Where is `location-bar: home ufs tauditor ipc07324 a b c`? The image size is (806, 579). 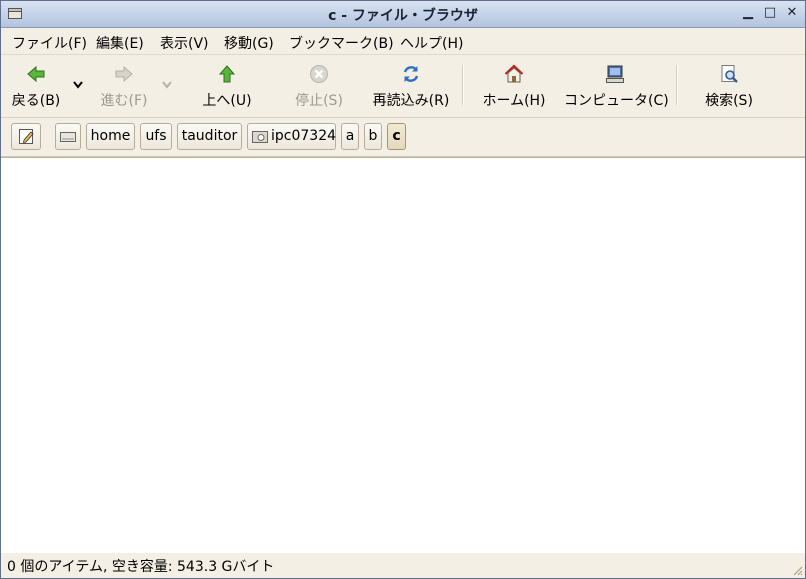 location-bar: home ufs tauditor ipc07324 a b c is located at coordinates (403, 137).